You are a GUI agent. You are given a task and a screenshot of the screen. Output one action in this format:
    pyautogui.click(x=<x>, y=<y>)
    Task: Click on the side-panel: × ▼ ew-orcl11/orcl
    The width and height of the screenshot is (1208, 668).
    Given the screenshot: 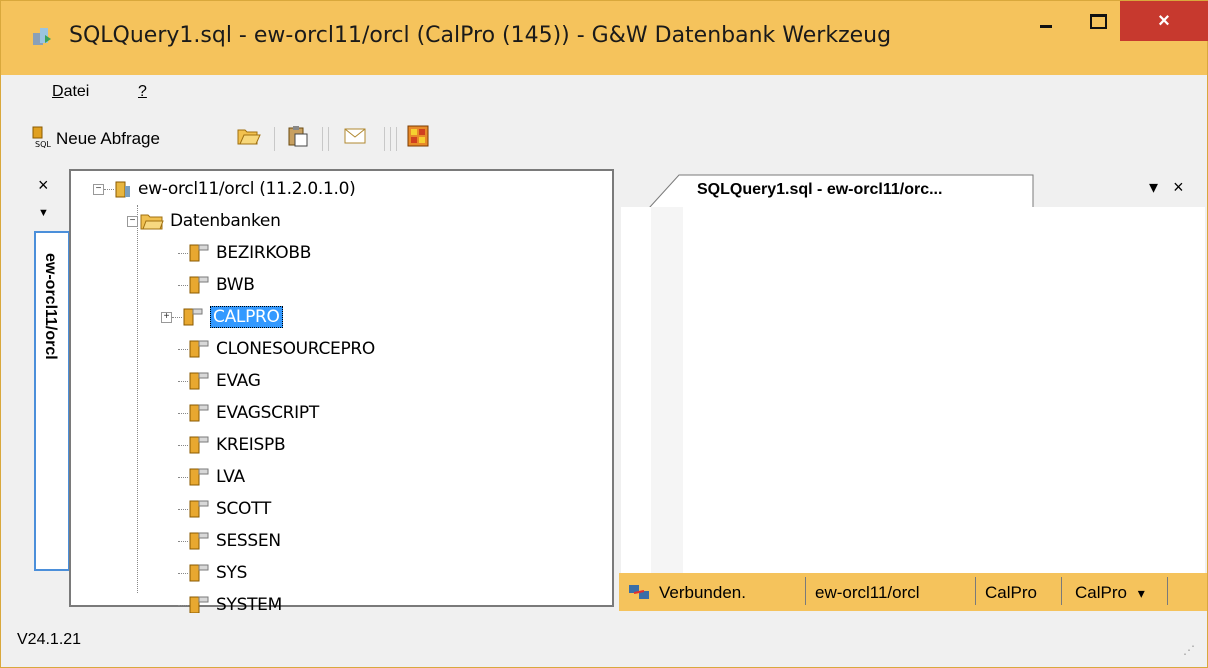 What is the action you would take?
    pyautogui.click(x=40, y=390)
    